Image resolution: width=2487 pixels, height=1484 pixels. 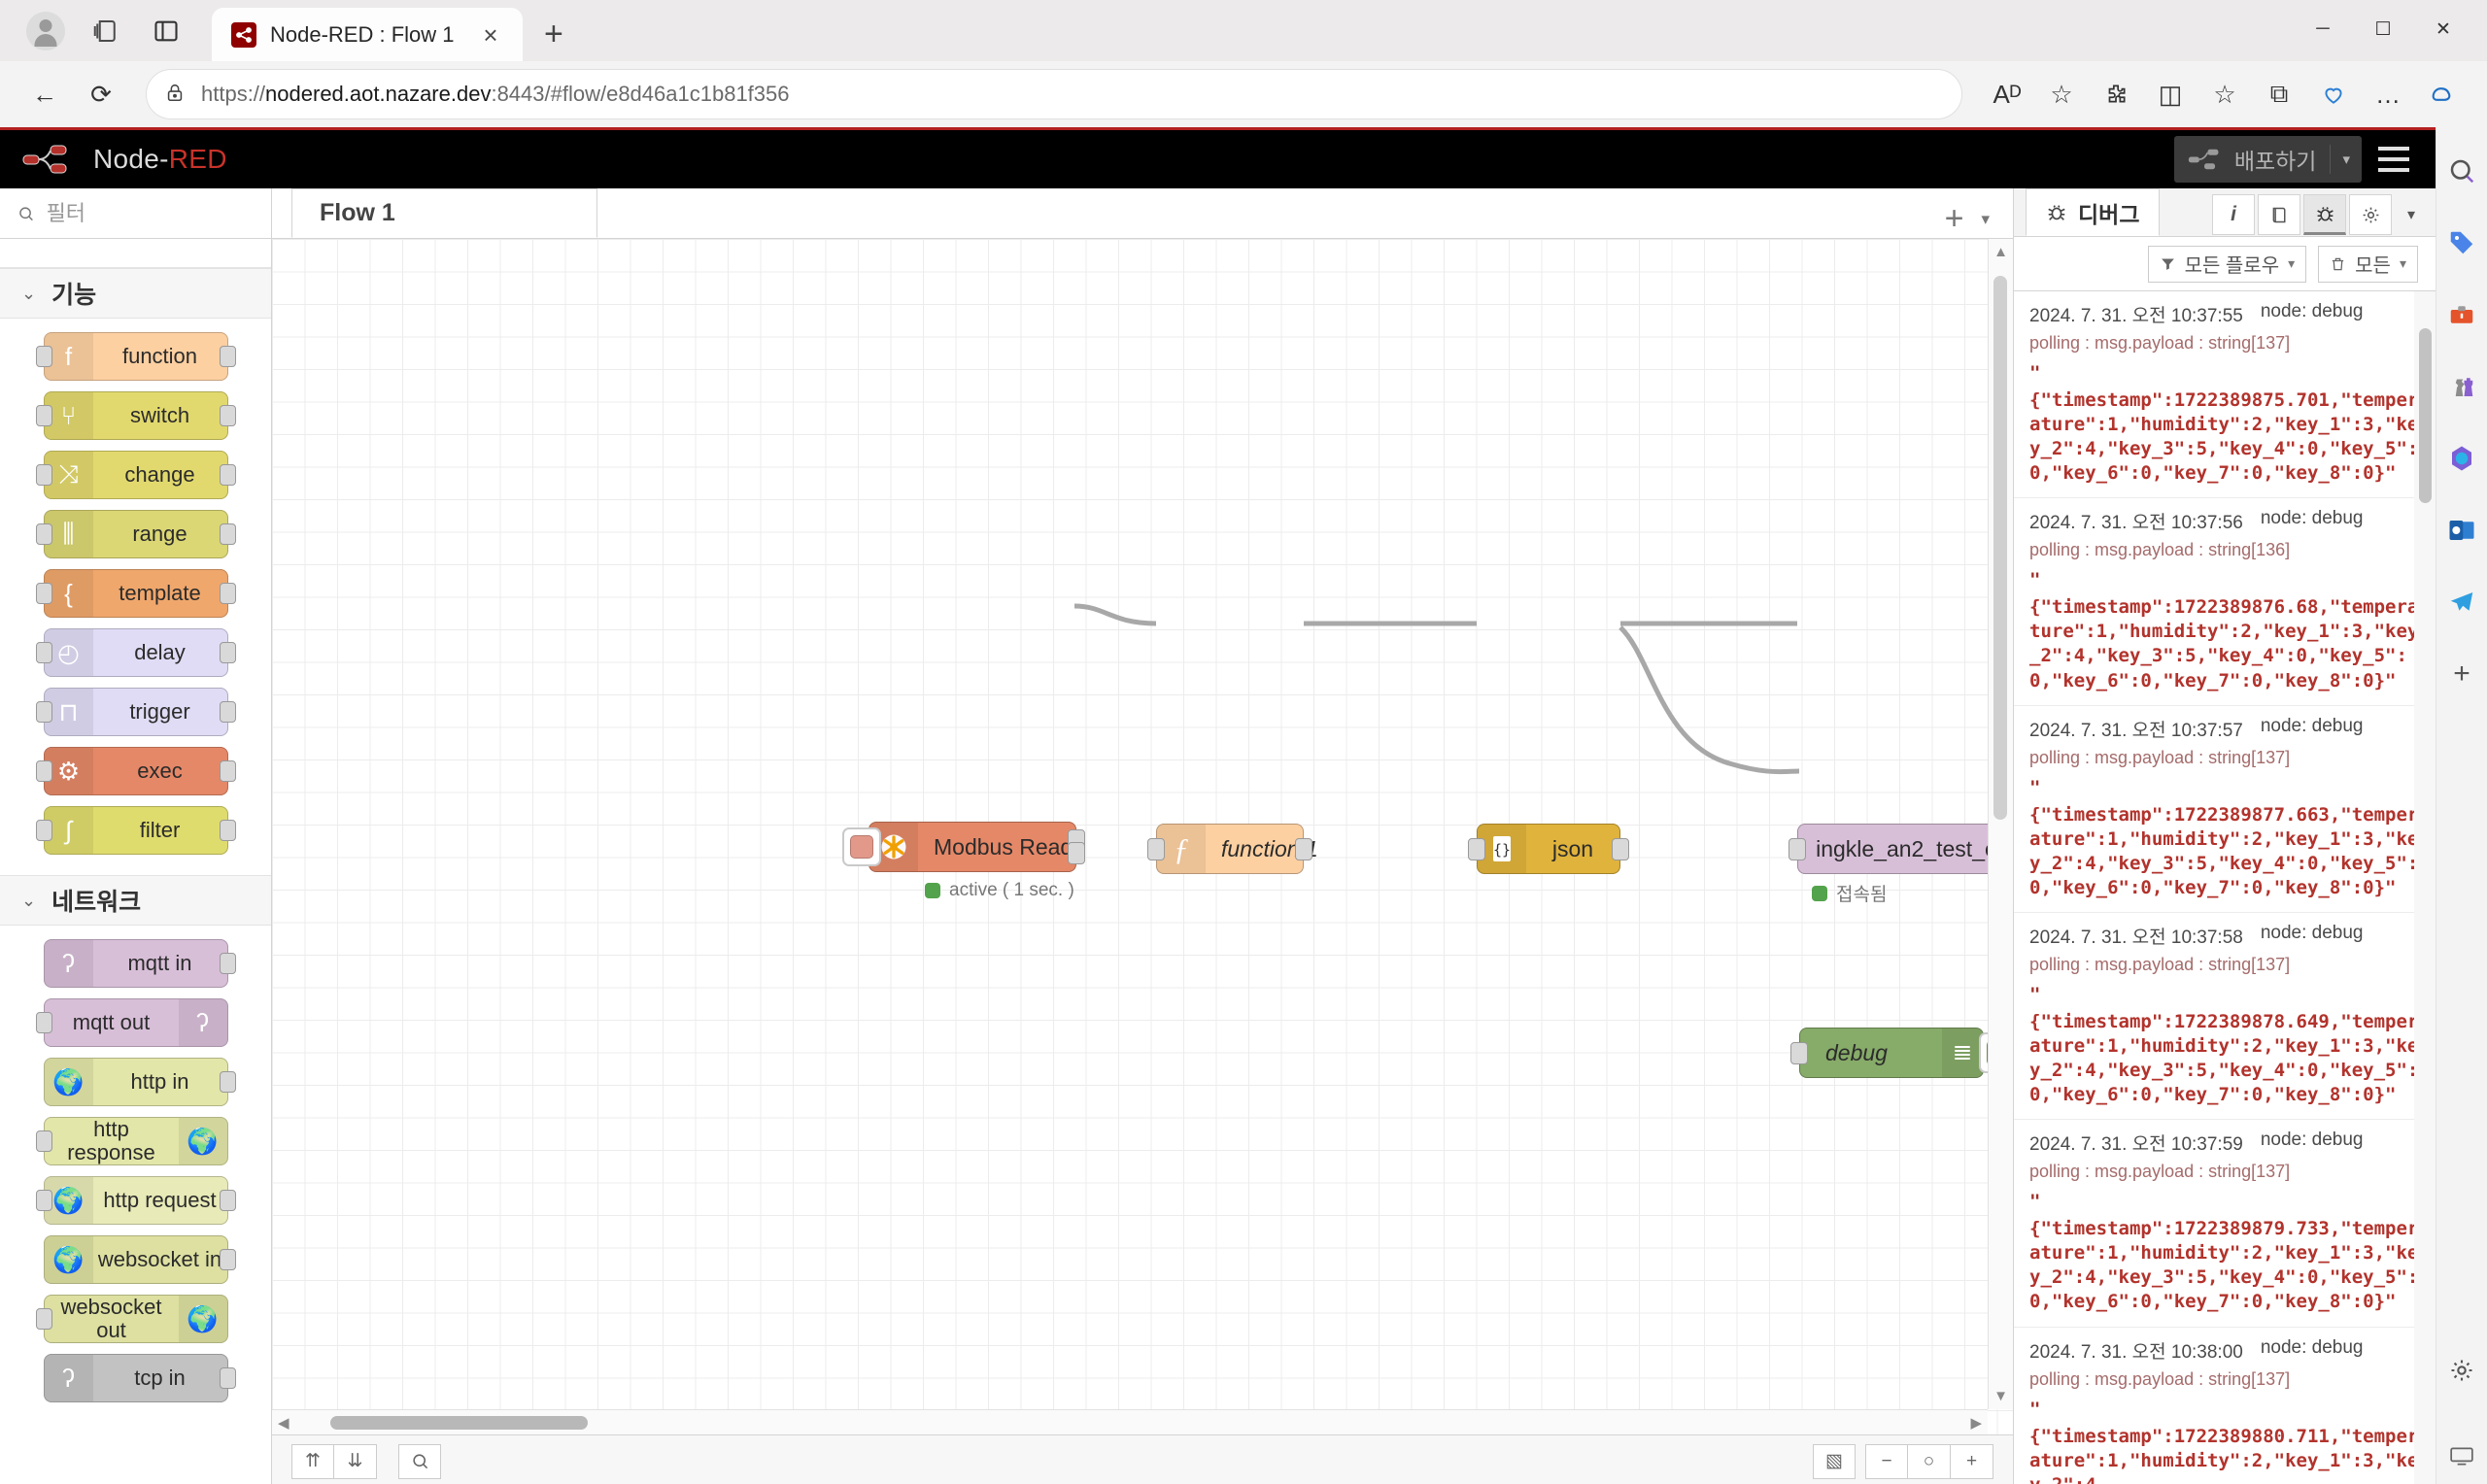 What do you see at coordinates (2461, 1370) in the screenshot?
I see `settings-icon` at bounding box center [2461, 1370].